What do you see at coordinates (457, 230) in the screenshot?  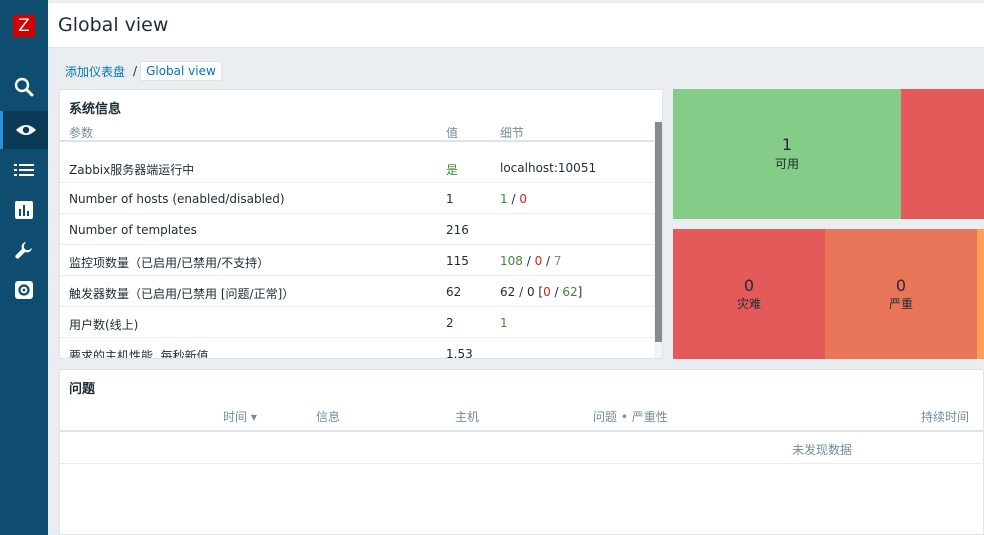 I see `value-cell: 216` at bounding box center [457, 230].